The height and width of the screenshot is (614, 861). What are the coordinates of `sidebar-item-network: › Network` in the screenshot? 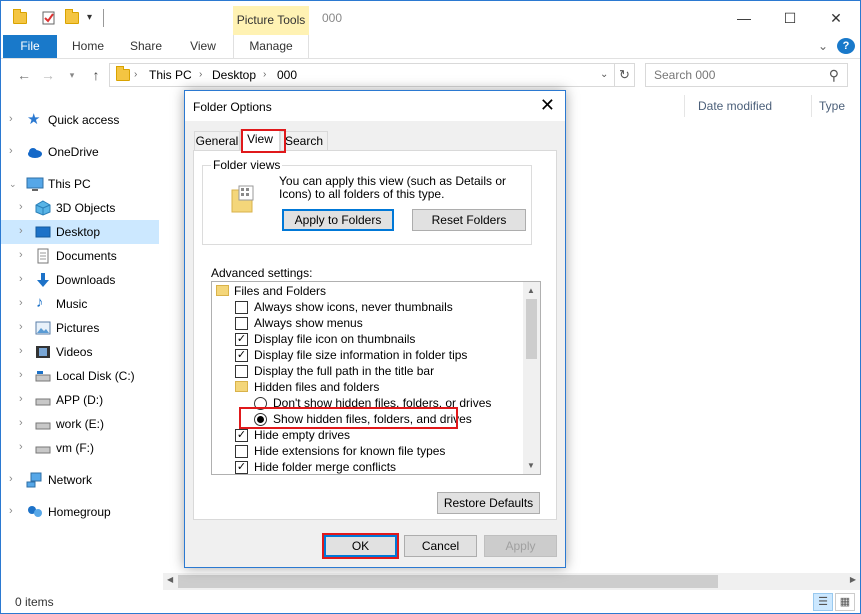 It's located at (80, 480).